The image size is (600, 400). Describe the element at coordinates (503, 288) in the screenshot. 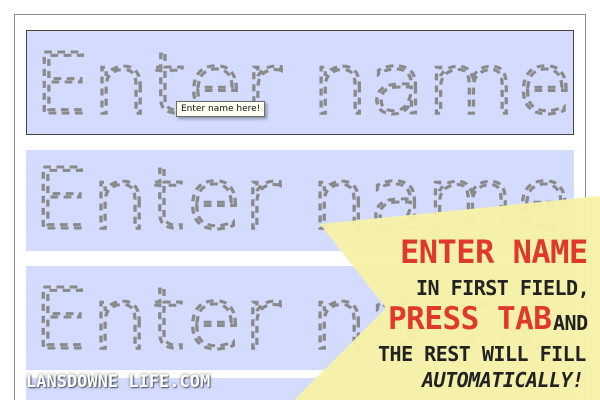

I see `callout-line-first-field: IN FIRST FIELD,` at that location.